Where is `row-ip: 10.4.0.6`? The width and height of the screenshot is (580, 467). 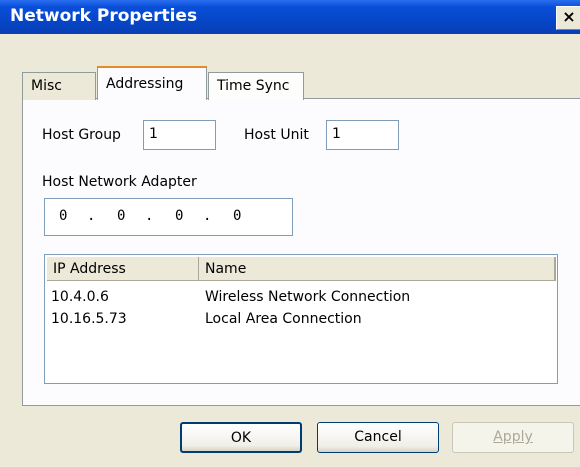
row-ip: 10.4.0.6 is located at coordinates (80, 297).